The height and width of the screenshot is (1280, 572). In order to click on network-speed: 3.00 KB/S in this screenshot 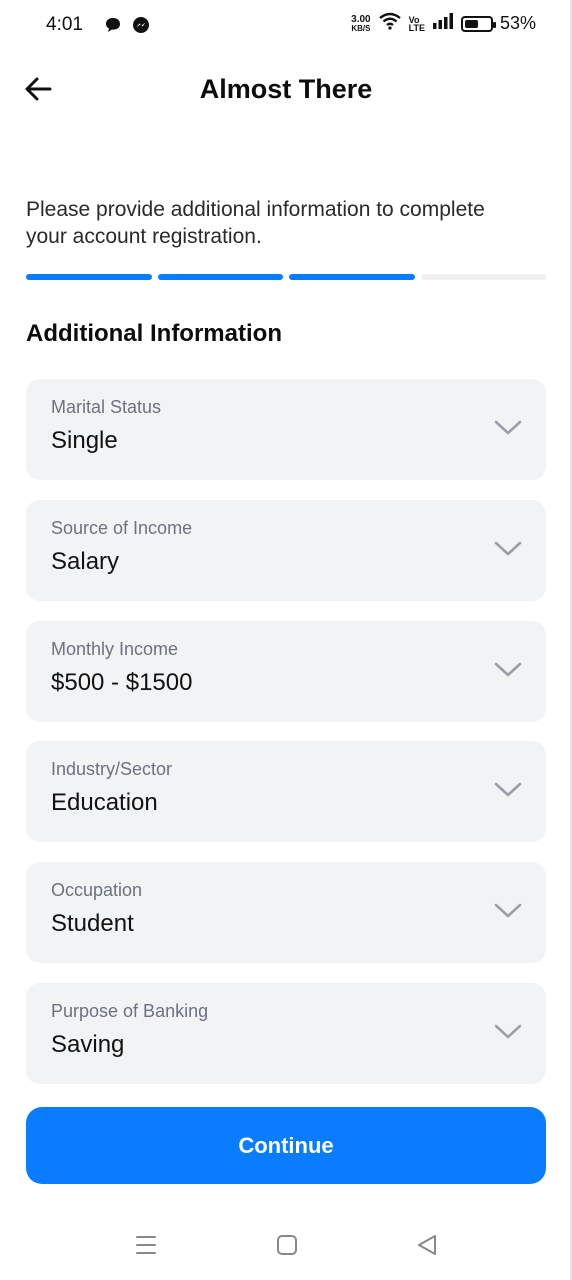, I will do `click(361, 23)`.